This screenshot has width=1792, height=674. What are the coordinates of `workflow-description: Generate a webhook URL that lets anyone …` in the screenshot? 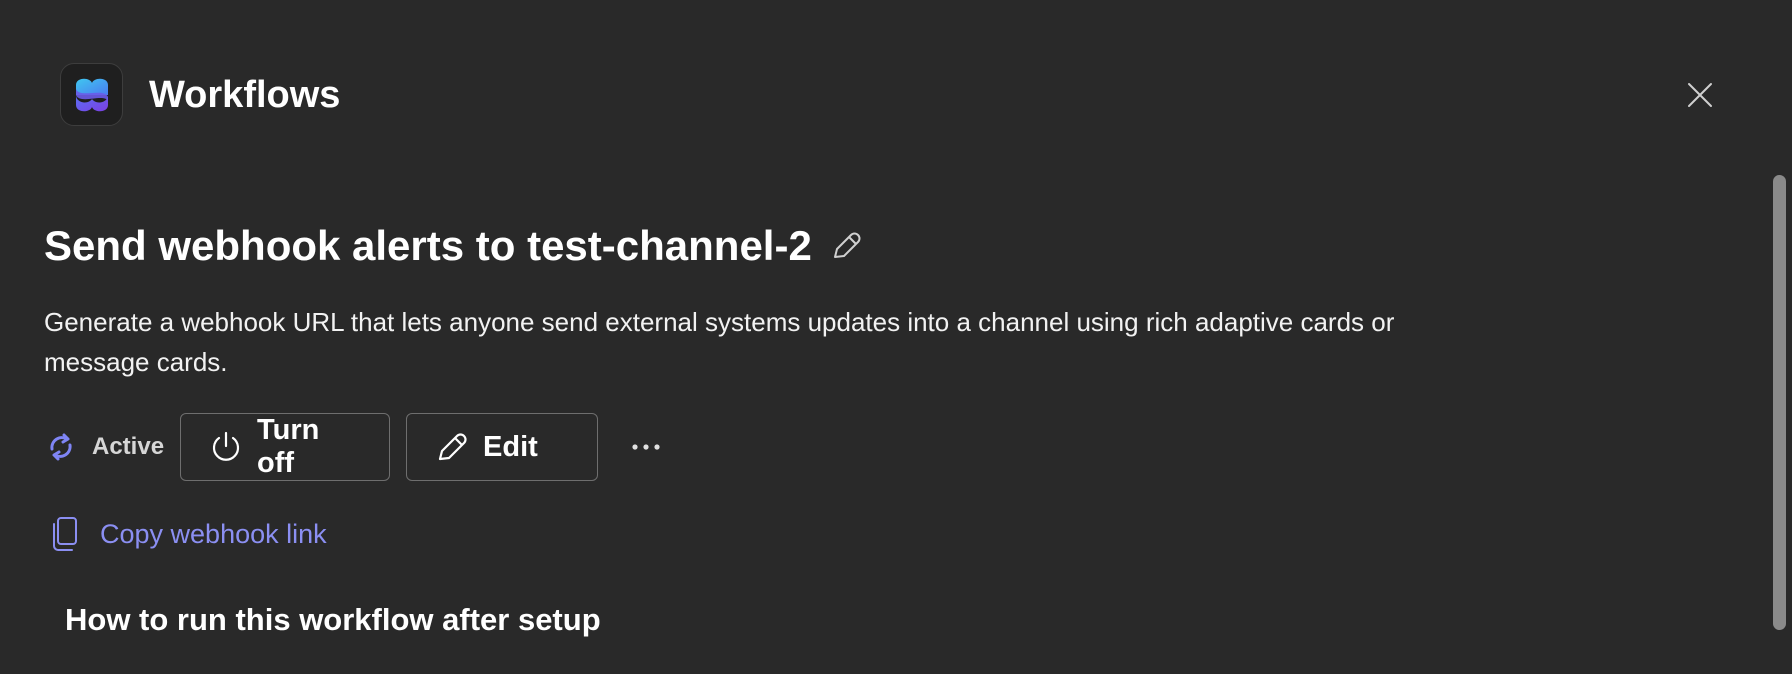 It's located at (719, 342).